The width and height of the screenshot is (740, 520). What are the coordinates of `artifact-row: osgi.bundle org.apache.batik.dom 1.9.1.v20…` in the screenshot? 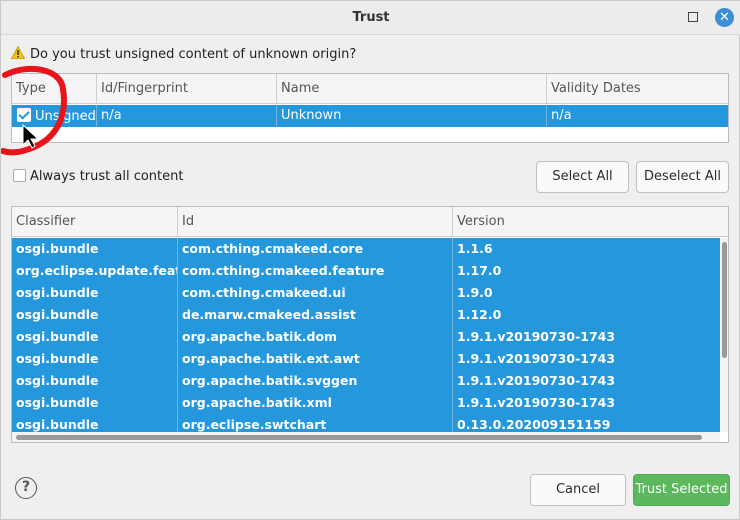 It's located at (366, 337).